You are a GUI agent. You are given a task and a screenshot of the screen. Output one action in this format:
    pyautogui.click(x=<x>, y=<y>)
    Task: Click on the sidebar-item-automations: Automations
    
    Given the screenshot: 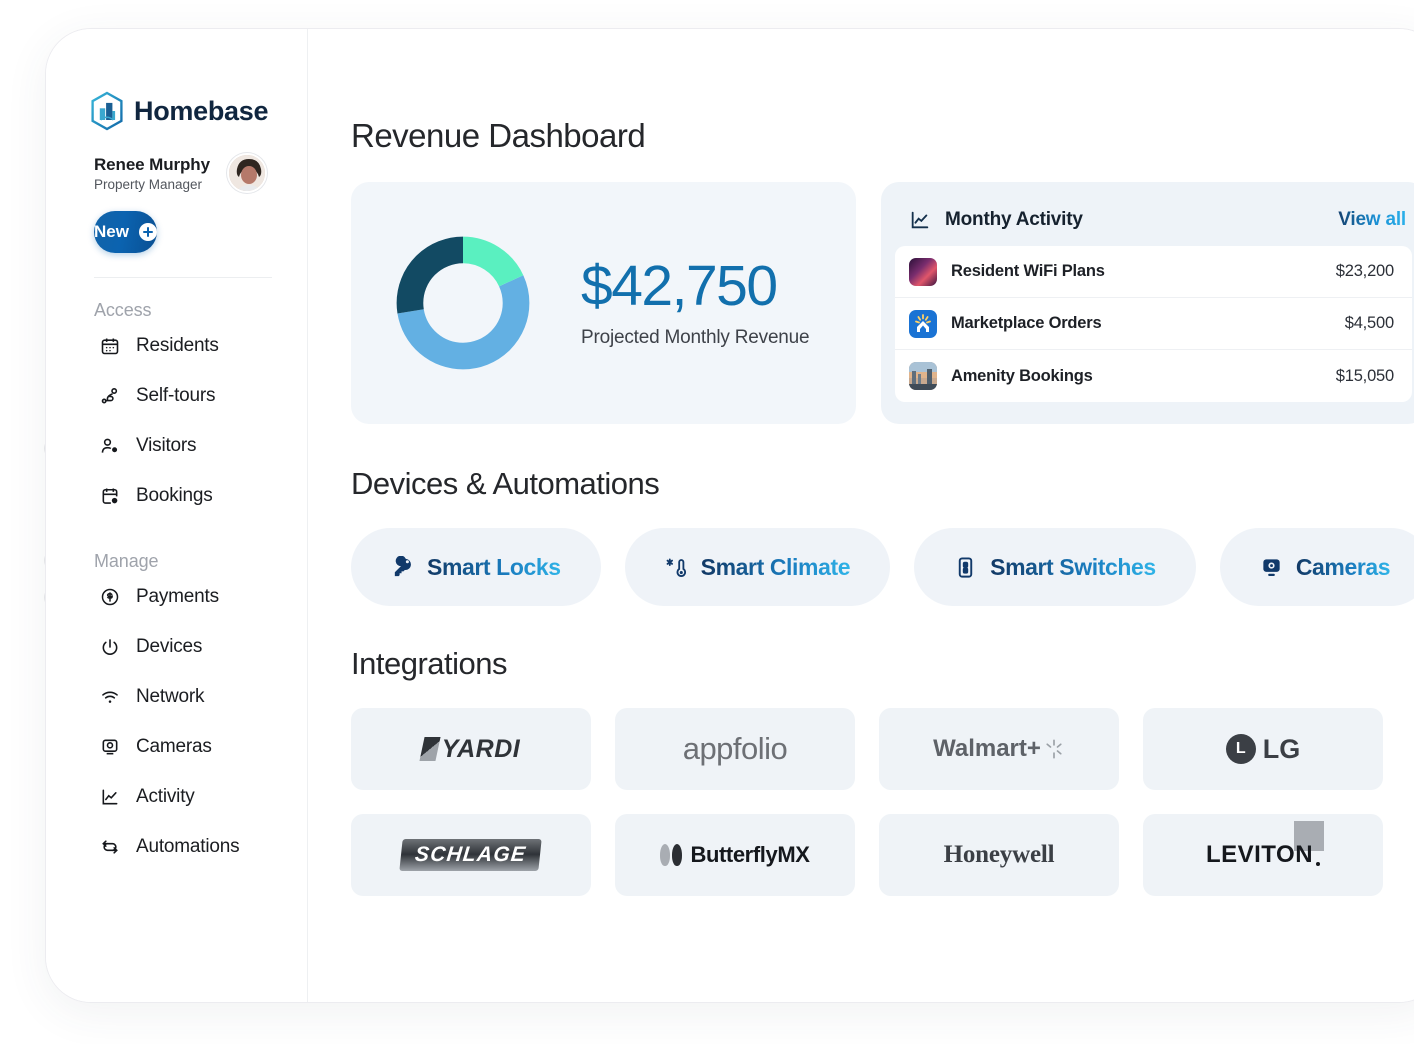 What is the action you would take?
    pyautogui.click(x=176, y=847)
    